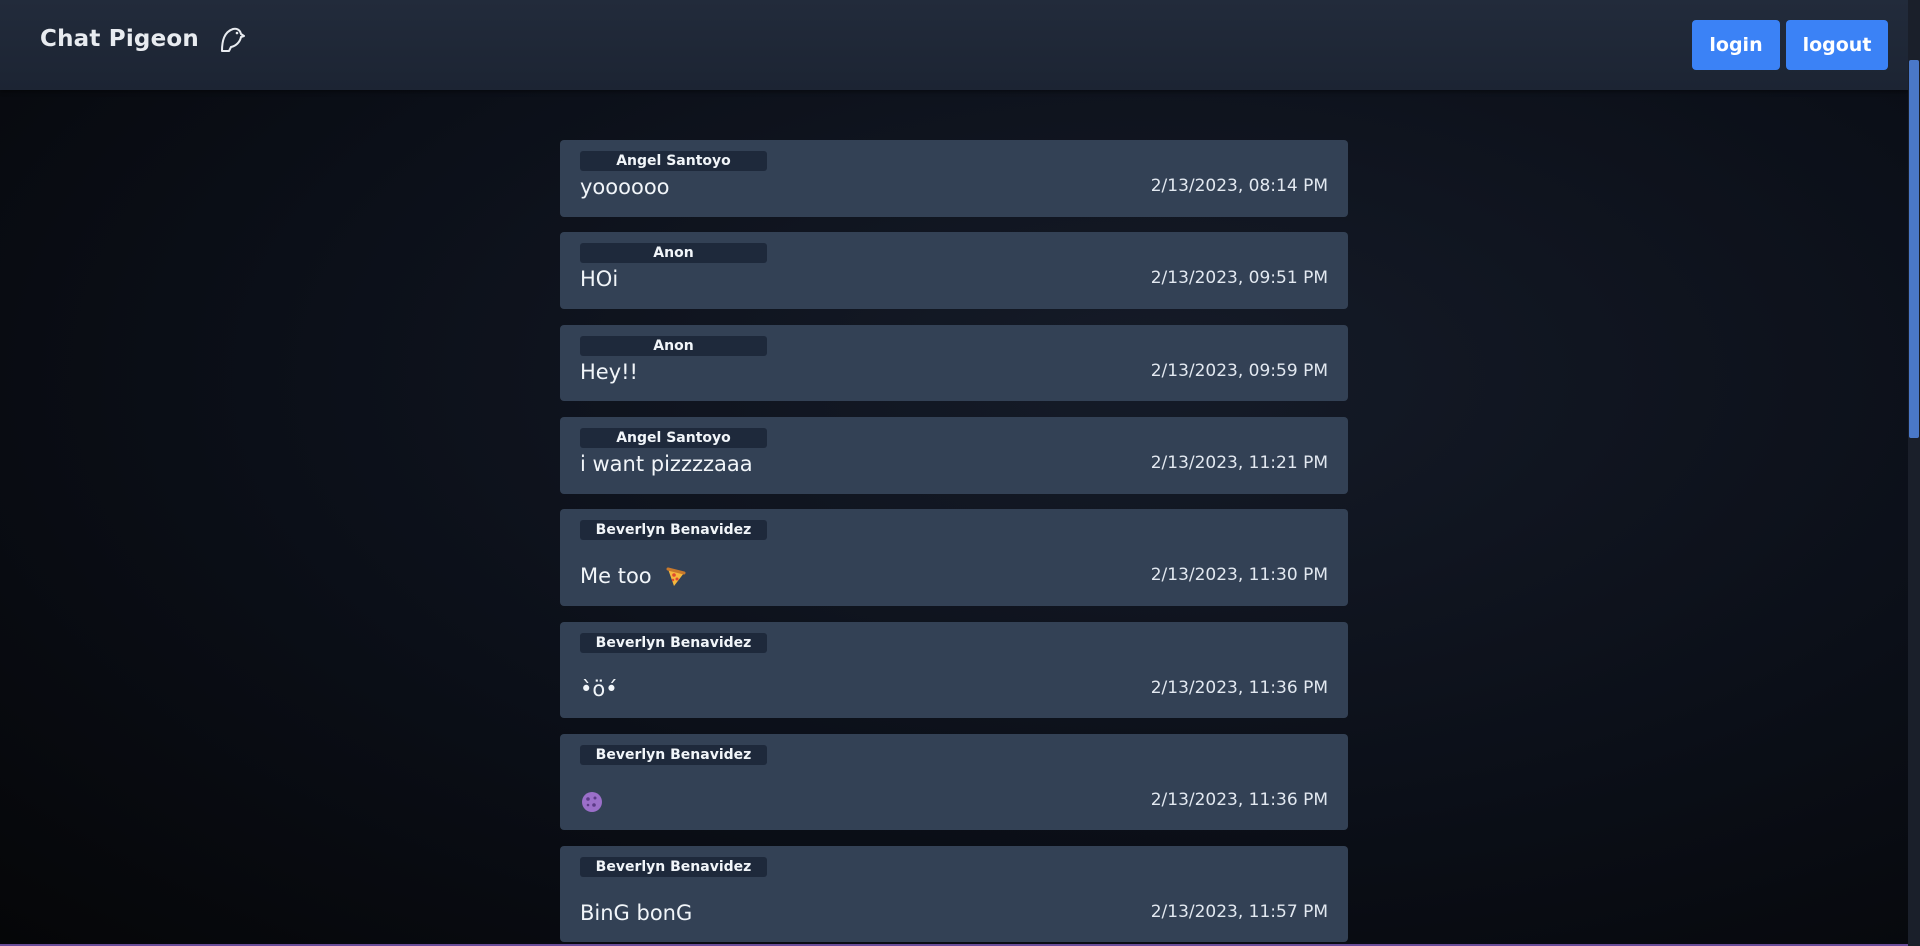  I want to click on message-card: Anon Hey!! 2/13/2023, 09:59 PM, so click(954, 363).